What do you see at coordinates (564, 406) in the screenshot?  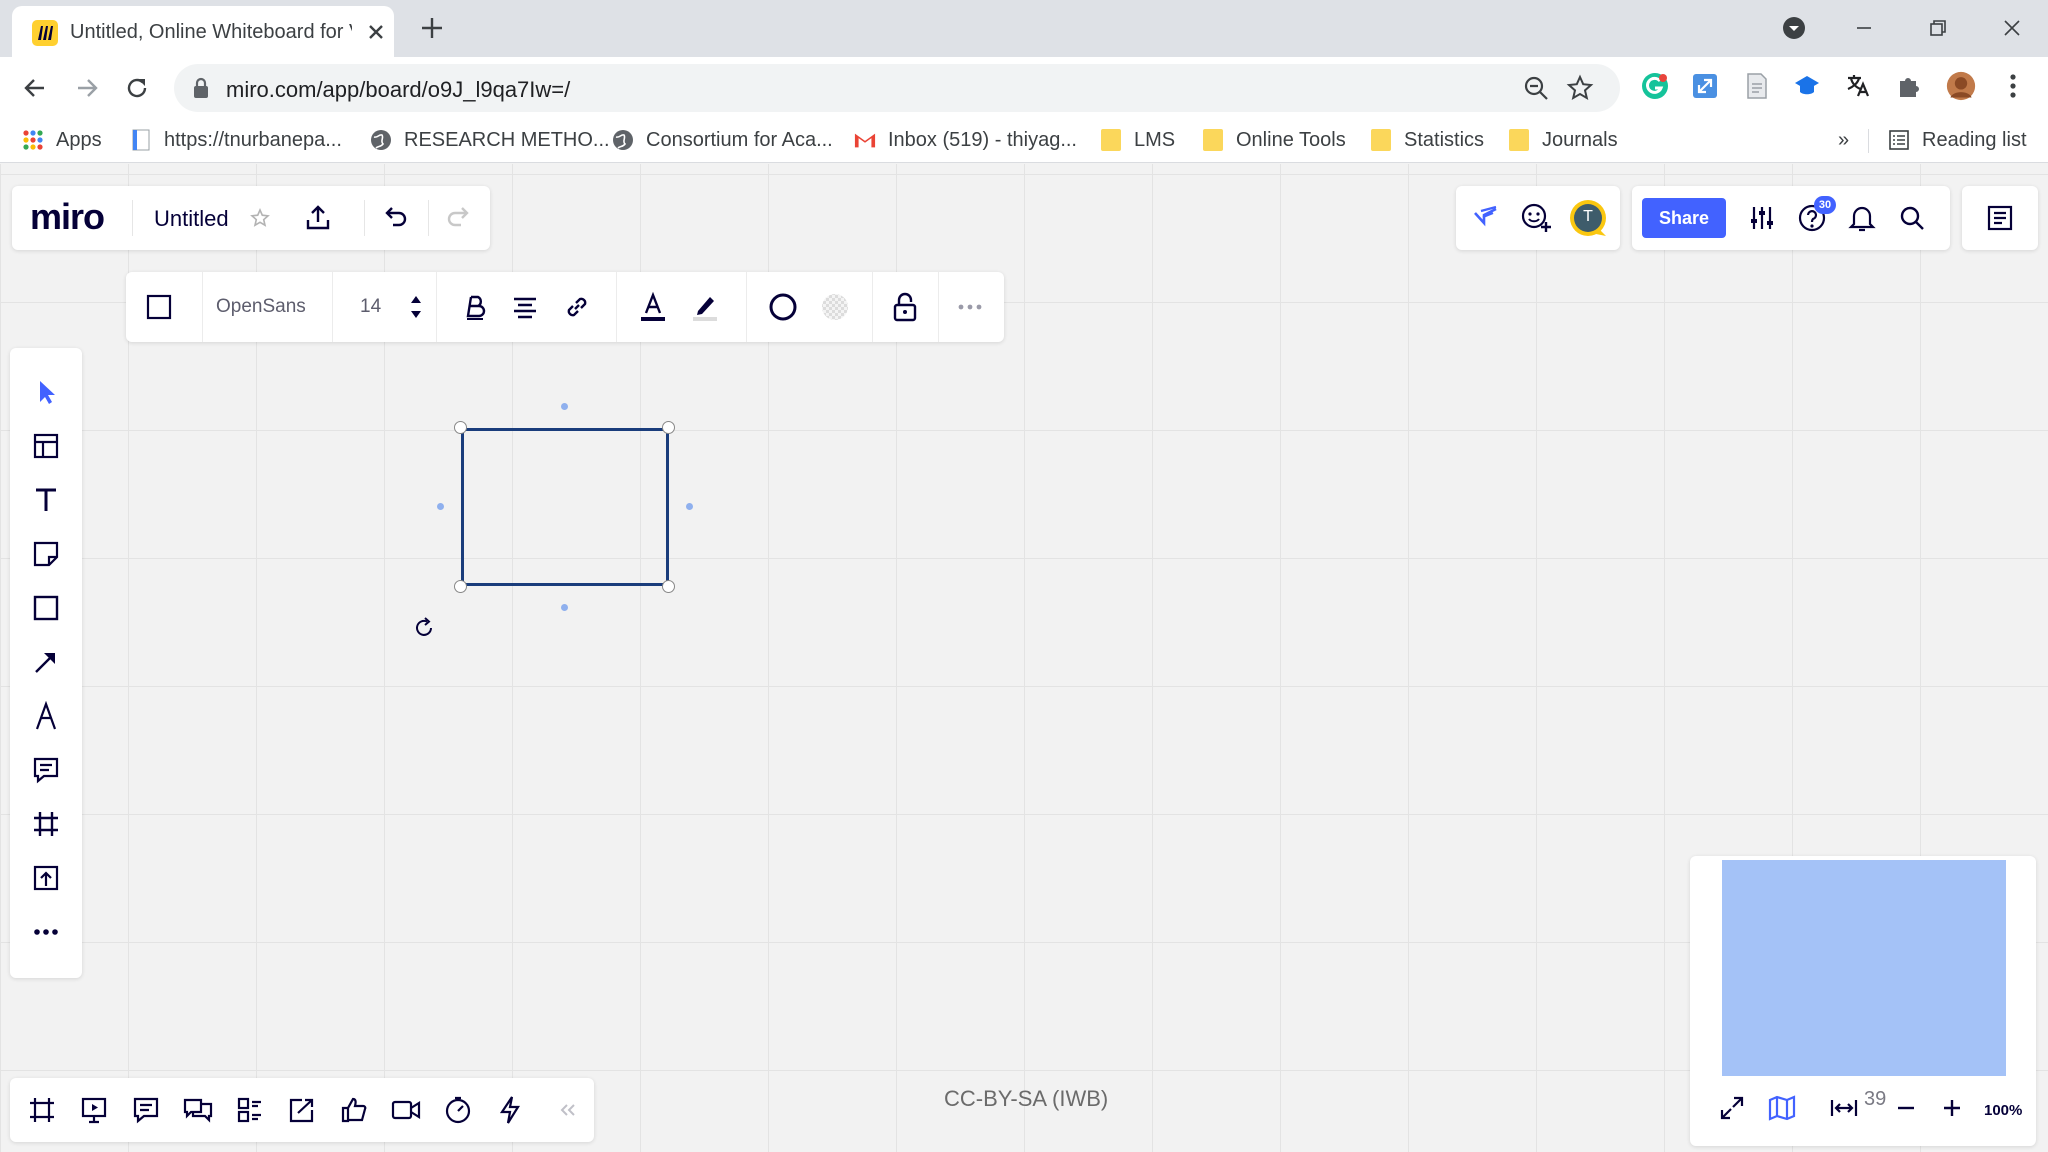 I see `connector-point-top` at bounding box center [564, 406].